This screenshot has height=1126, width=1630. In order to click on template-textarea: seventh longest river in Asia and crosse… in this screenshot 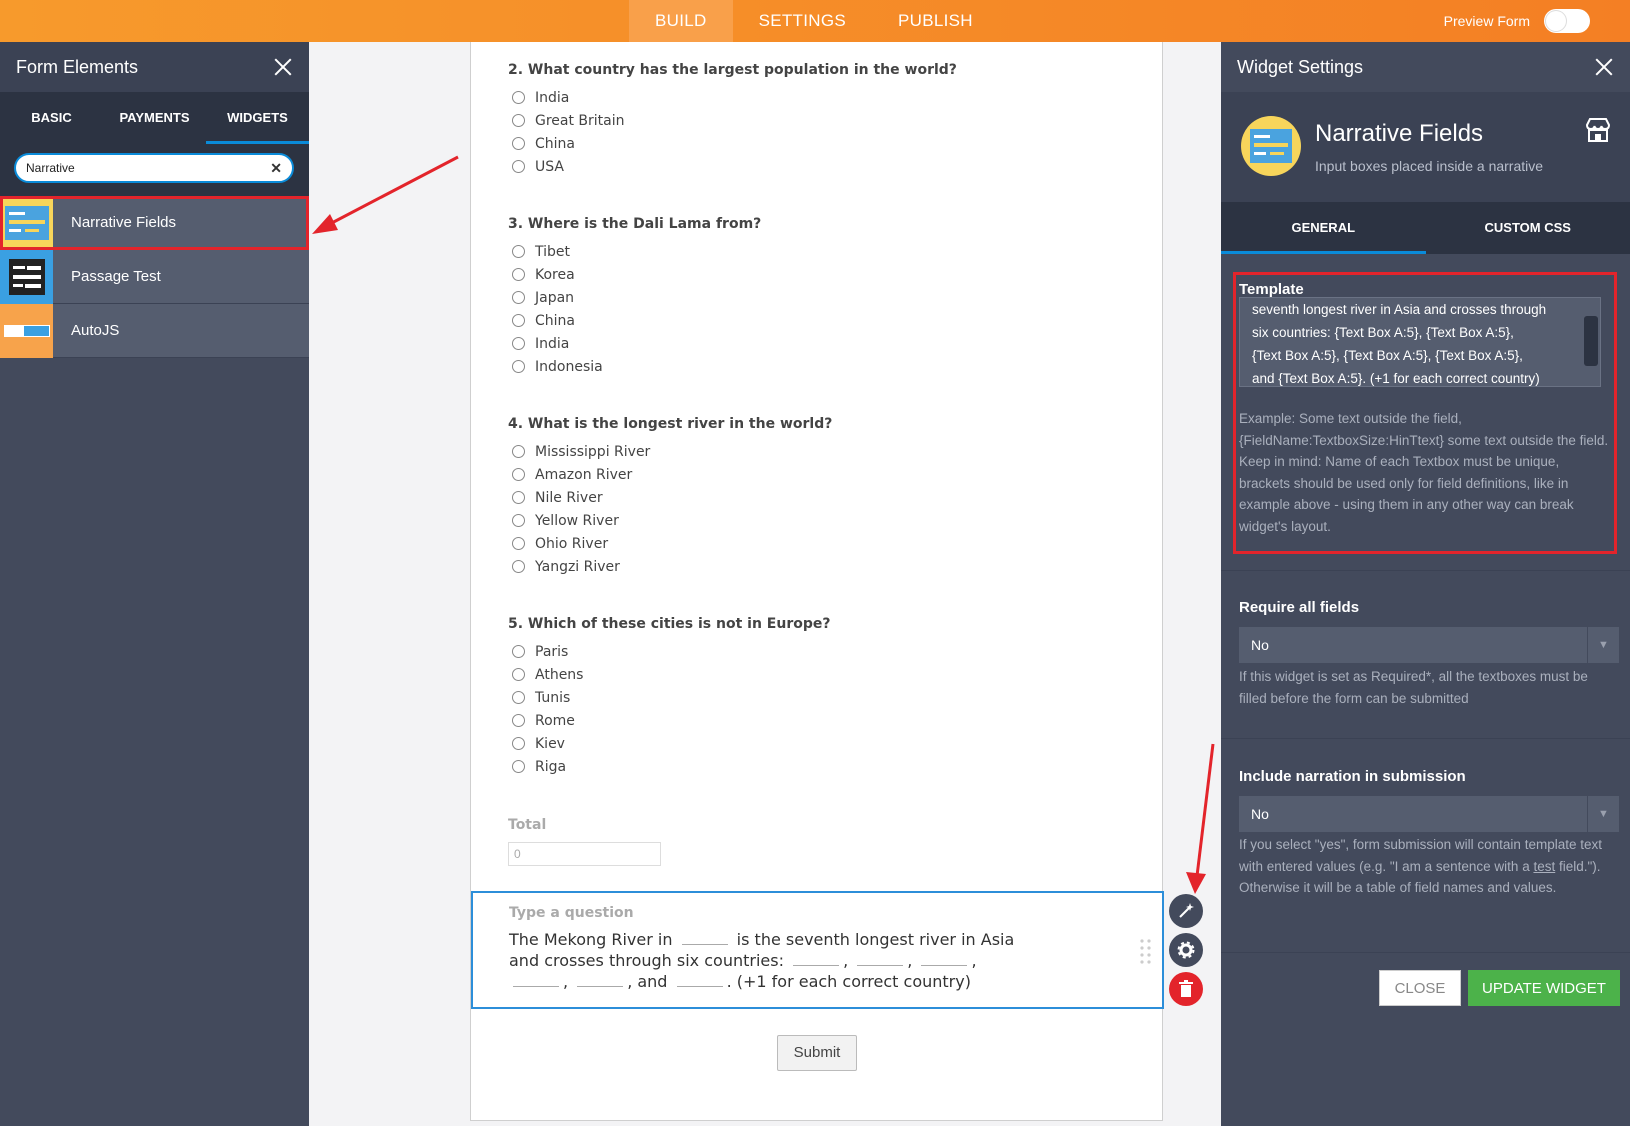, I will do `click(1420, 342)`.